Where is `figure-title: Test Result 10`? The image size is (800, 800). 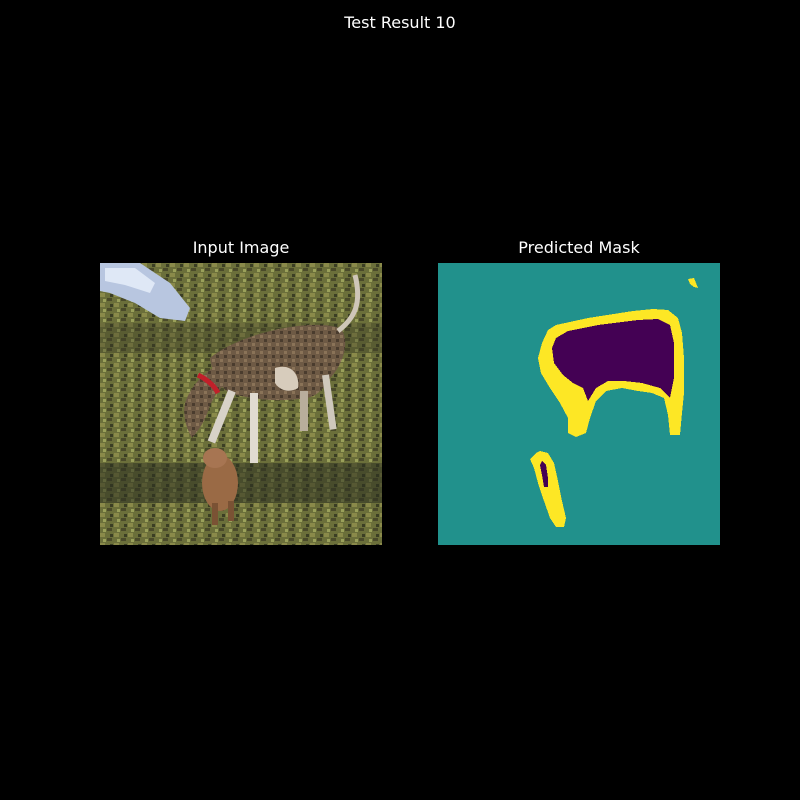 figure-title: Test Result 10 is located at coordinates (400, 22).